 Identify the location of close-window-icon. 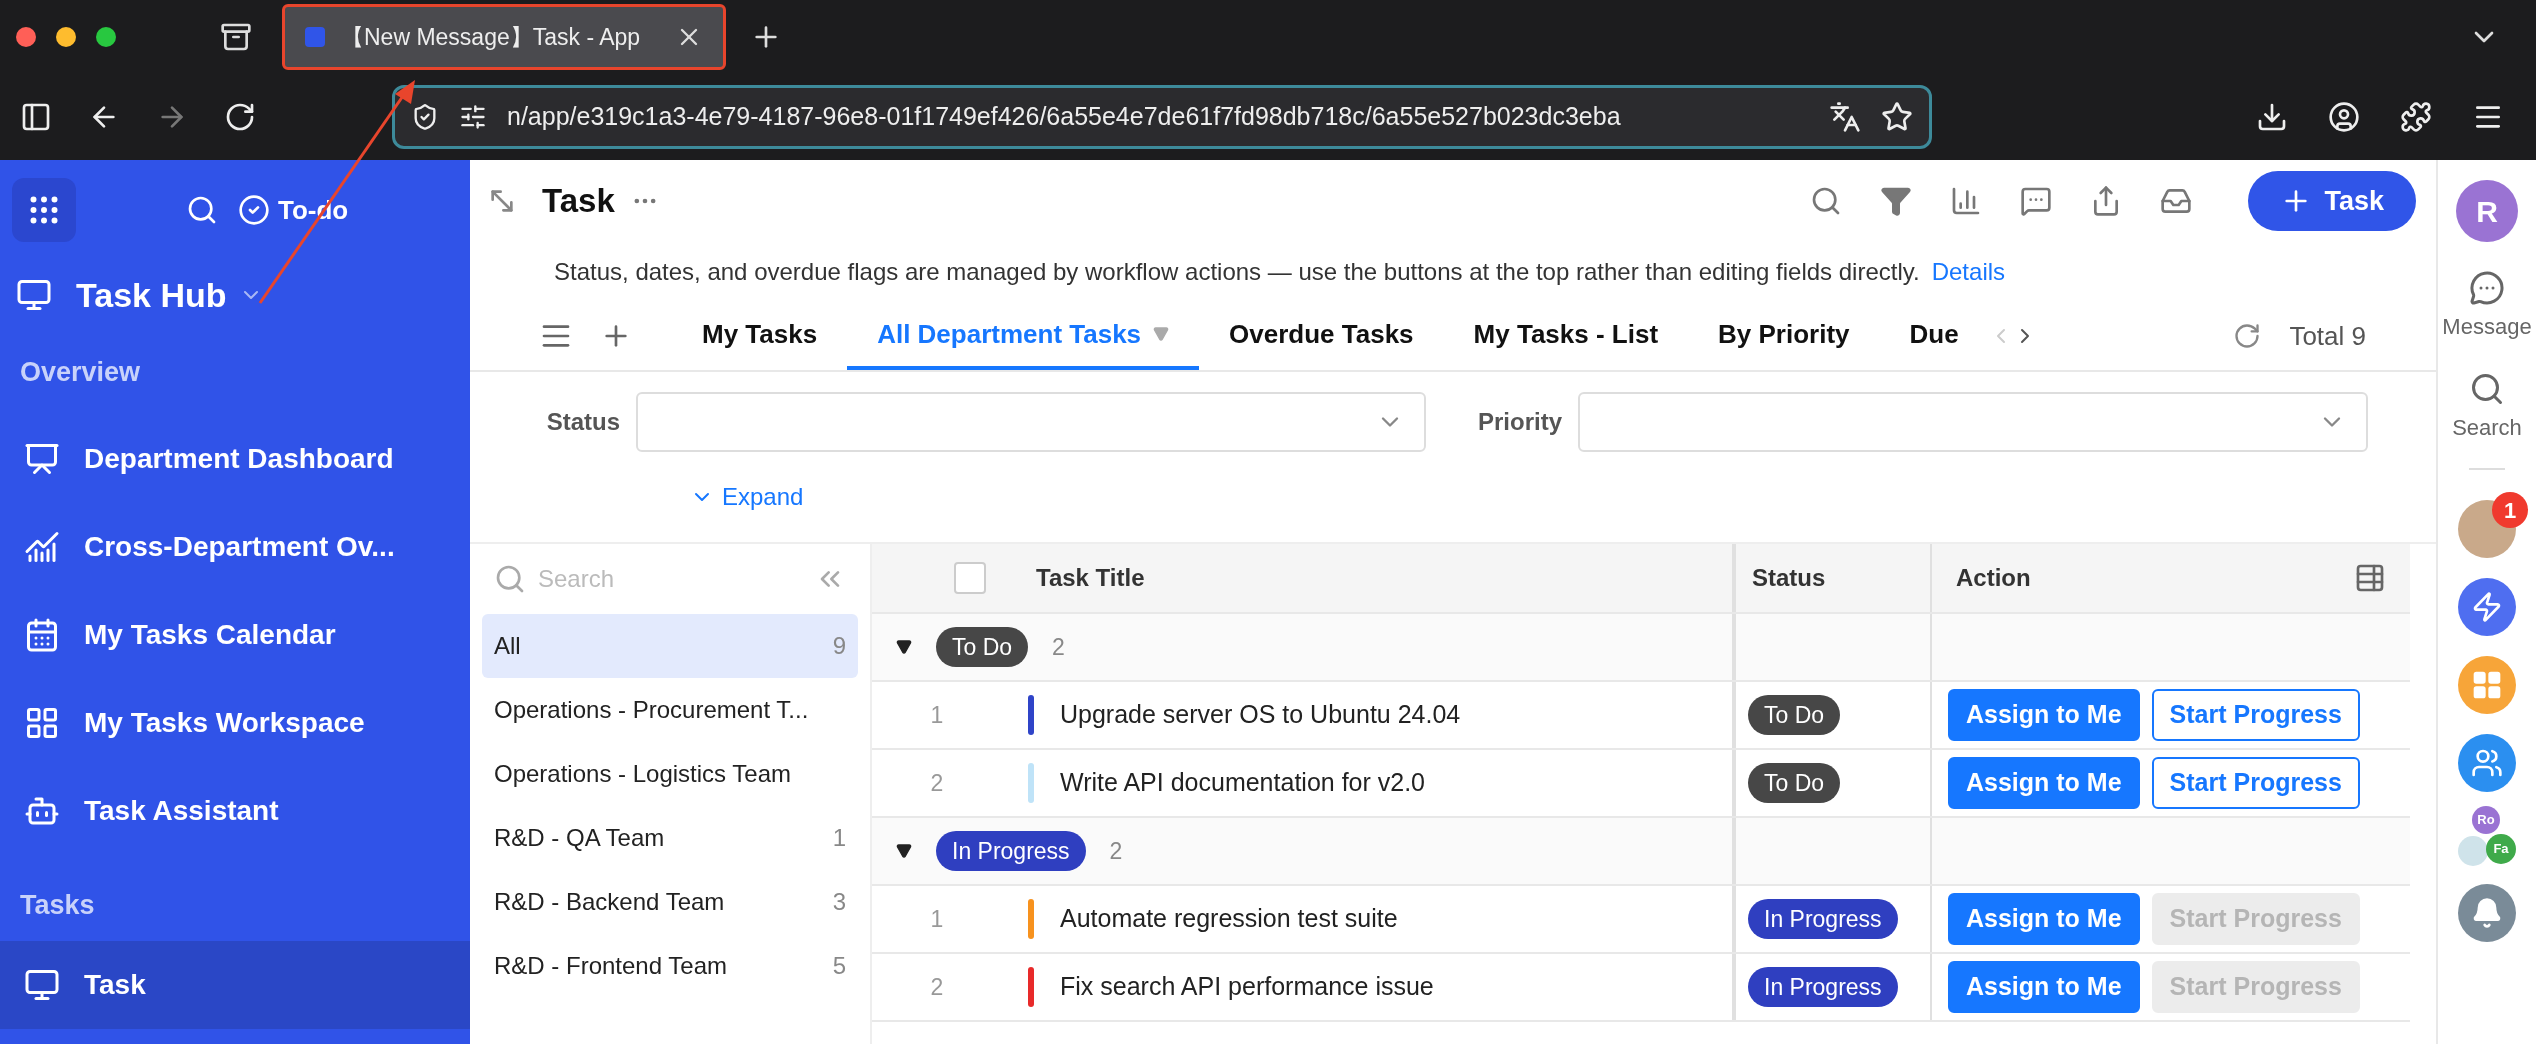
(26, 37).